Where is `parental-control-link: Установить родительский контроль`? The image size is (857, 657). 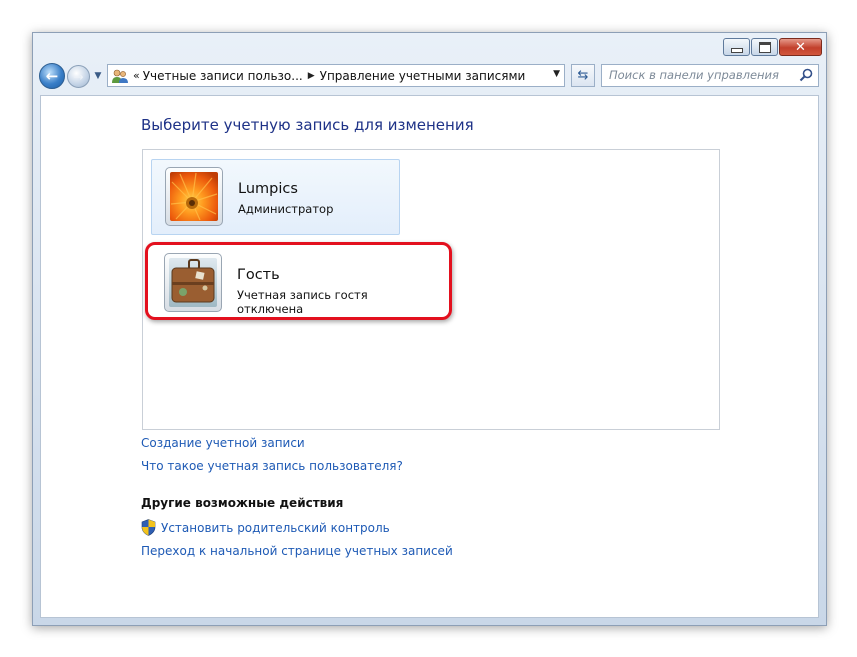
parental-control-link: Установить родительский контроль is located at coordinates (275, 528).